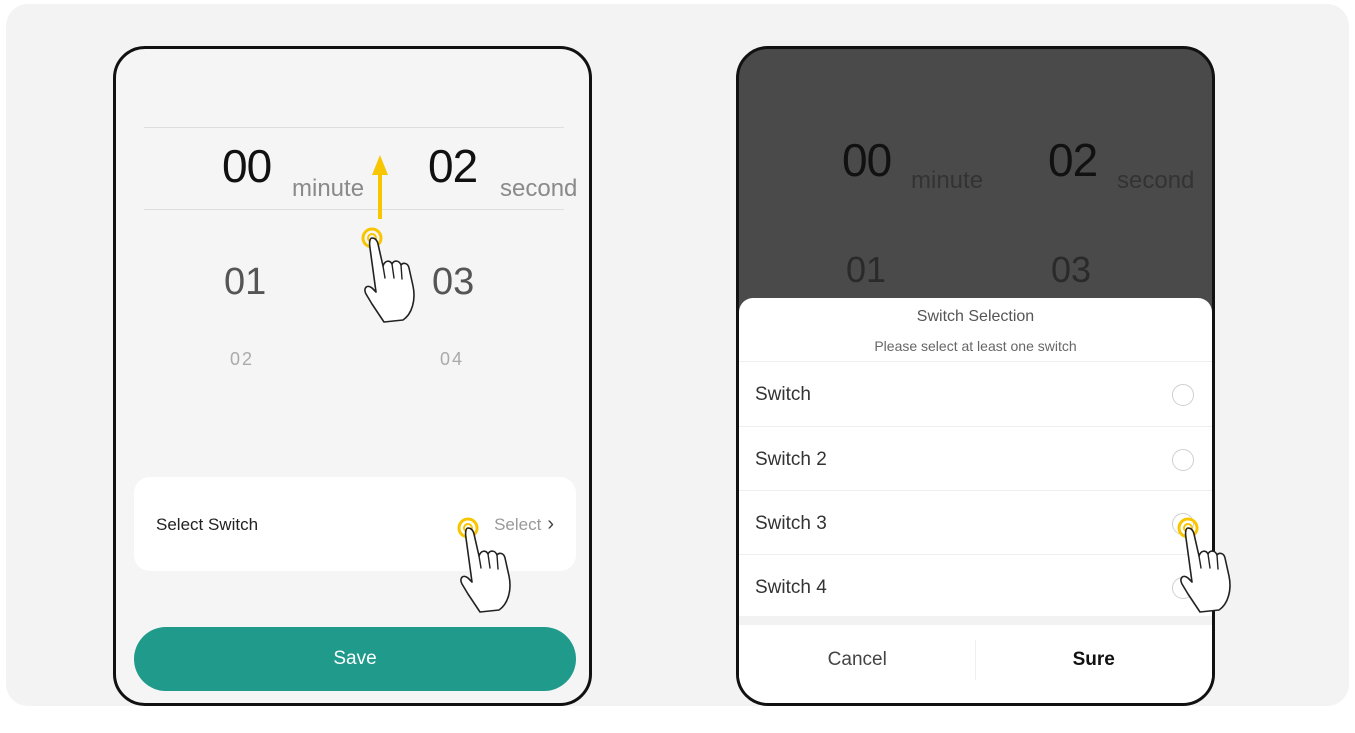 This screenshot has height=733, width=1355. I want to click on second-unit-label: second, so click(539, 188).